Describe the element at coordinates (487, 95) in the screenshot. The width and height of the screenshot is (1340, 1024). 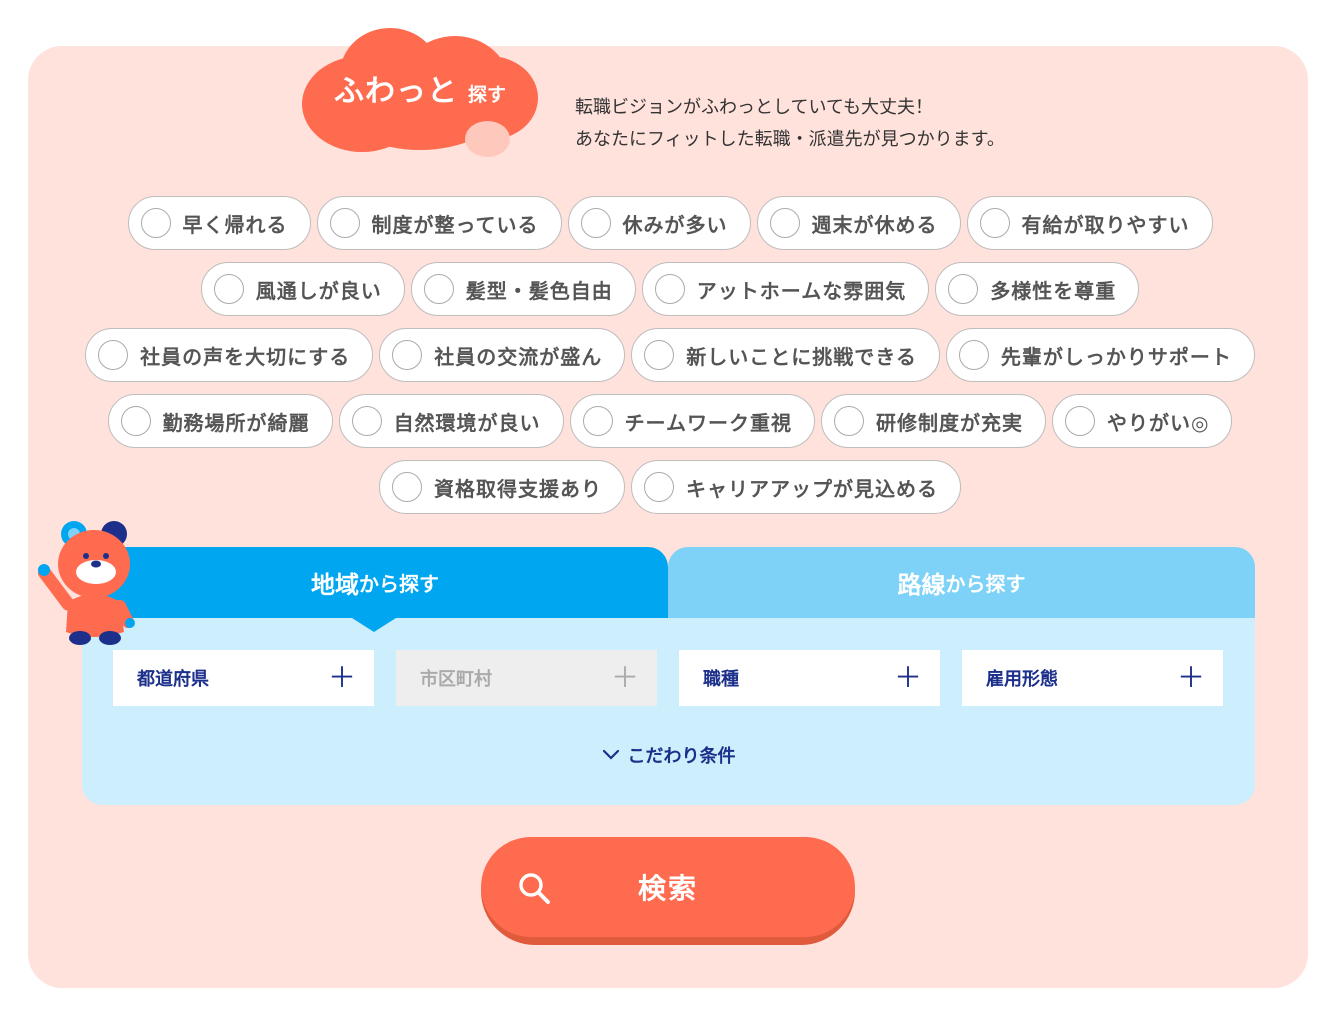
I see `section-title-sub: 探す` at that location.